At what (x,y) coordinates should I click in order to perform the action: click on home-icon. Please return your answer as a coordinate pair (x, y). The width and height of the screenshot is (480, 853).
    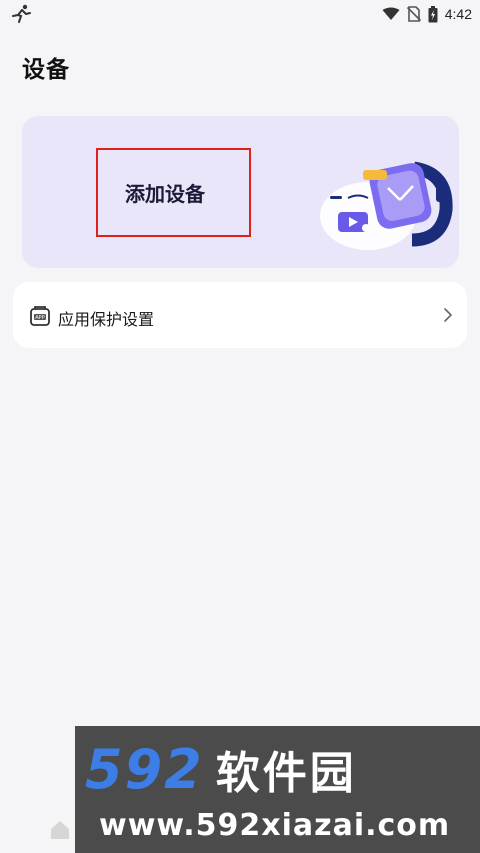
    Looking at the image, I should click on (60, 830).